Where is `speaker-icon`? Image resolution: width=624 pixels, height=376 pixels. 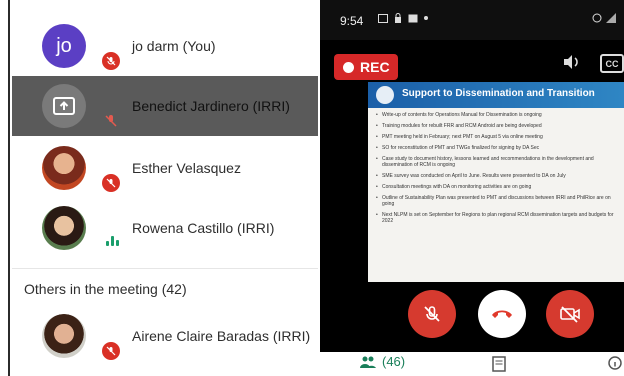 speaker-icon is located at coordinates (572, 62).